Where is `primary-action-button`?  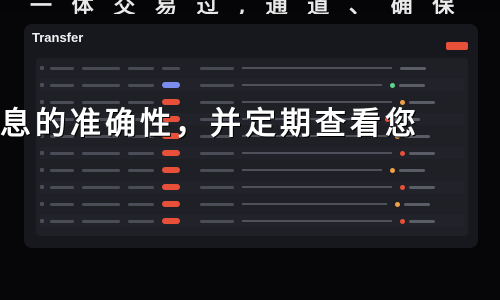 primary-action-button is located at coordinates (457, 46).